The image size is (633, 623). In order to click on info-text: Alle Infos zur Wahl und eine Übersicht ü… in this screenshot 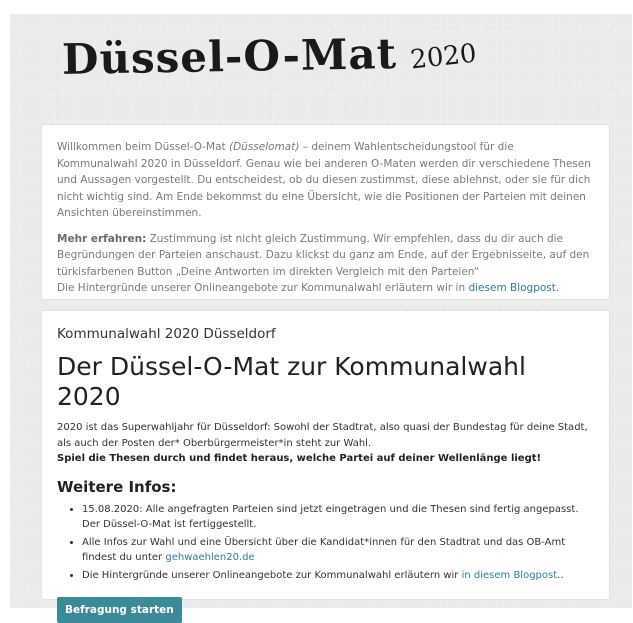, I will do `click(324, 550)`.